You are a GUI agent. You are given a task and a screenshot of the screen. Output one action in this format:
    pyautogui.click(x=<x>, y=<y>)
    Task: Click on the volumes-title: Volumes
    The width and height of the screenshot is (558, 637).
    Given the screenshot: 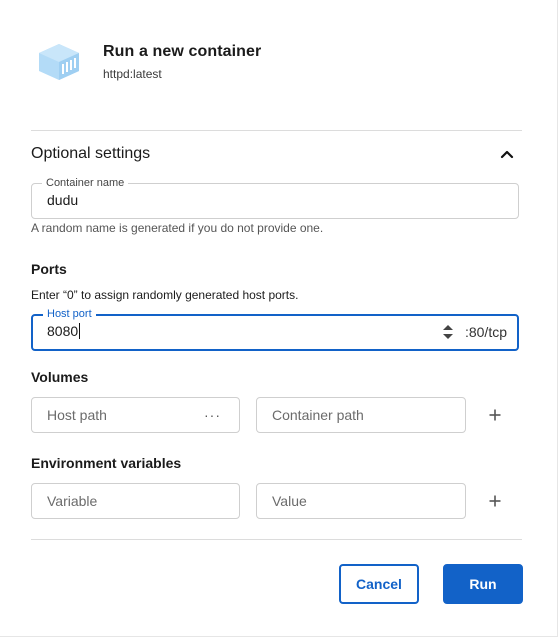 What is the action you would take?
    pyautogui.click(x=60, y=377)
    